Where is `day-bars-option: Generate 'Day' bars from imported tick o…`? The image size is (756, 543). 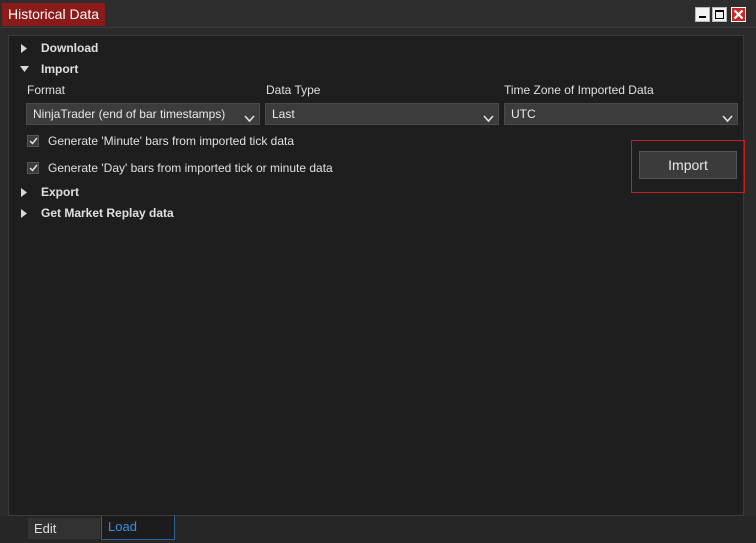
day-bars-option: Generate 'Day' bars from imported tick o… is located at coordinates (180, 168).